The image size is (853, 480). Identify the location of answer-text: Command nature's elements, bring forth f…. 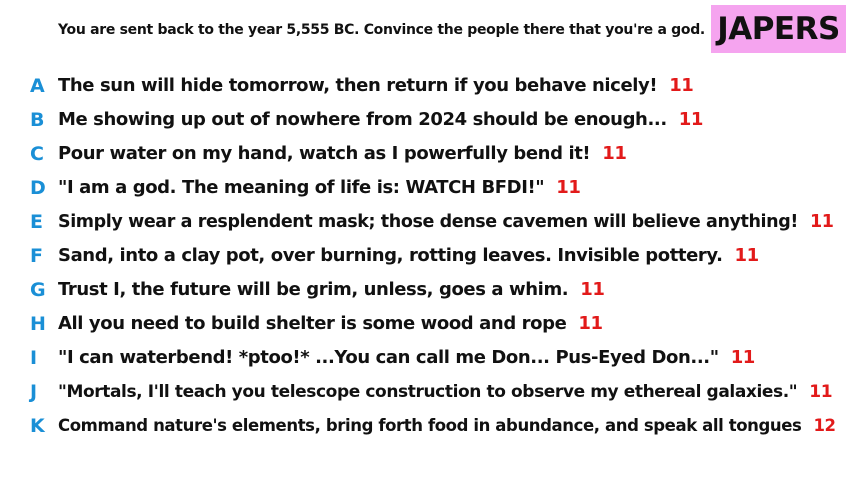
(447, 426).